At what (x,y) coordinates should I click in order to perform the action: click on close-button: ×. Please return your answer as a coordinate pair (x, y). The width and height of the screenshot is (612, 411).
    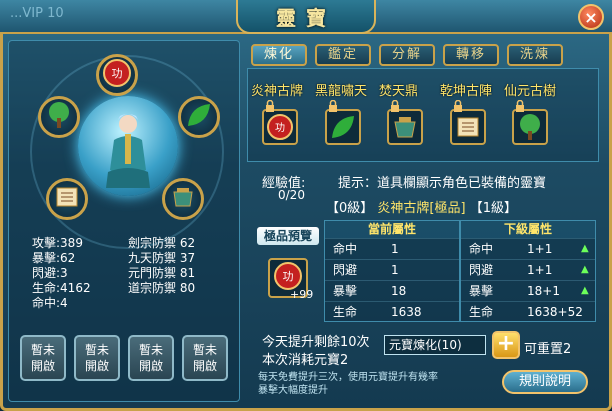
    Looking at the image, I should click on (591, 17).